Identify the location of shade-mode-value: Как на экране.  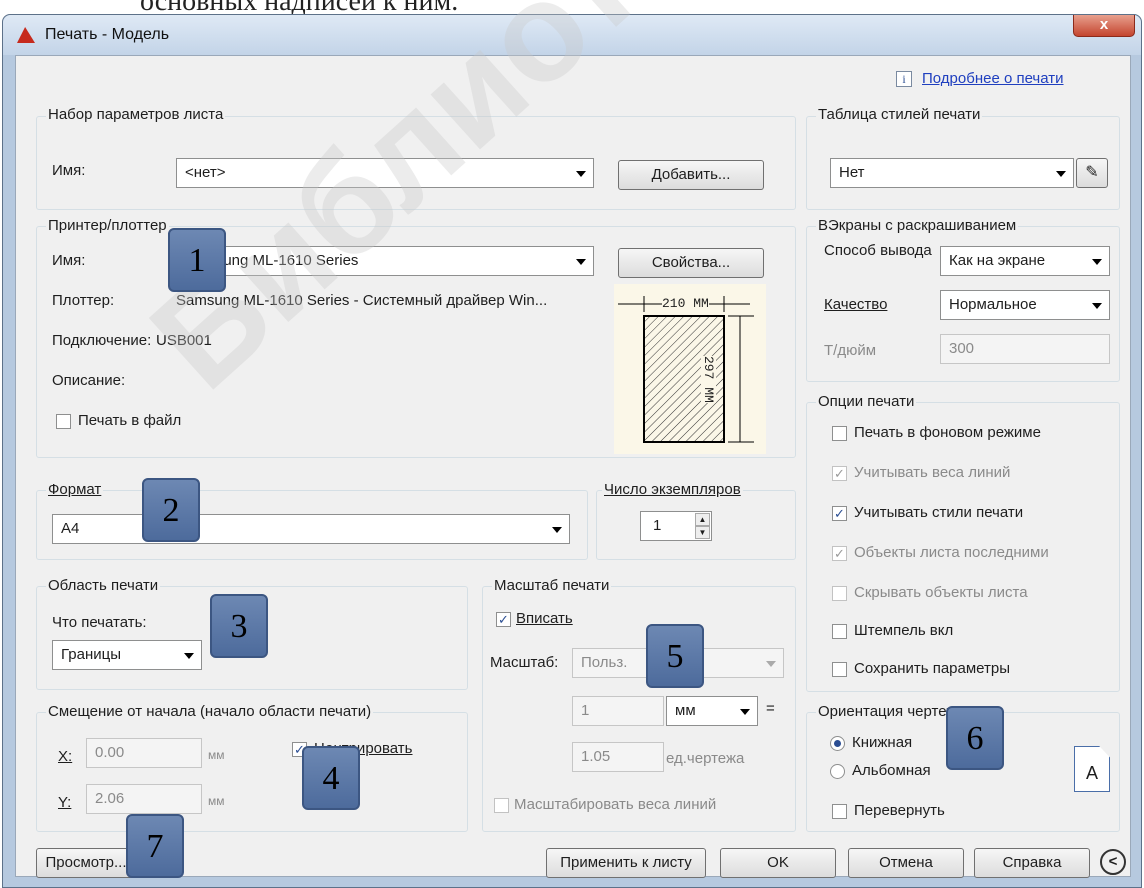
(997, 260).